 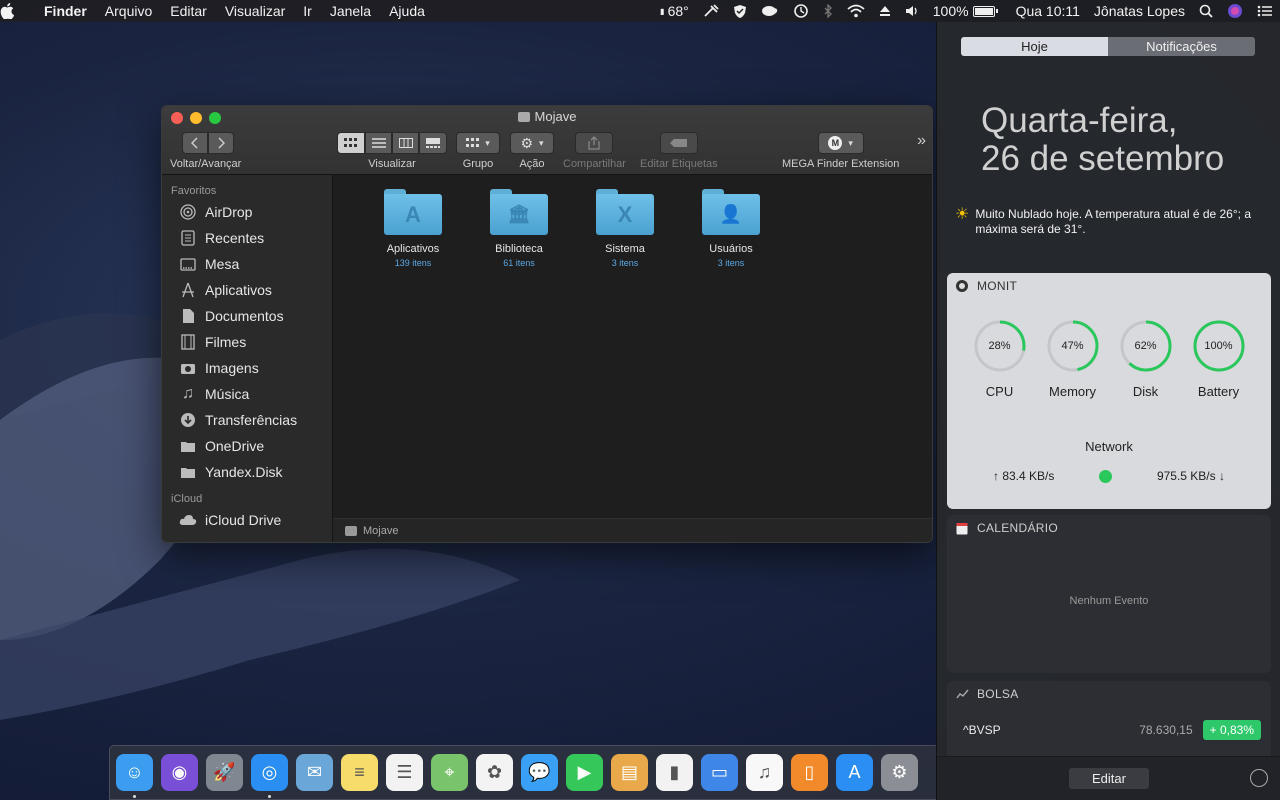 What do you see at coordinates (674, 772) in the screenshot?
I see `numbers-icon: ▮` at bounding box center [674, 772].